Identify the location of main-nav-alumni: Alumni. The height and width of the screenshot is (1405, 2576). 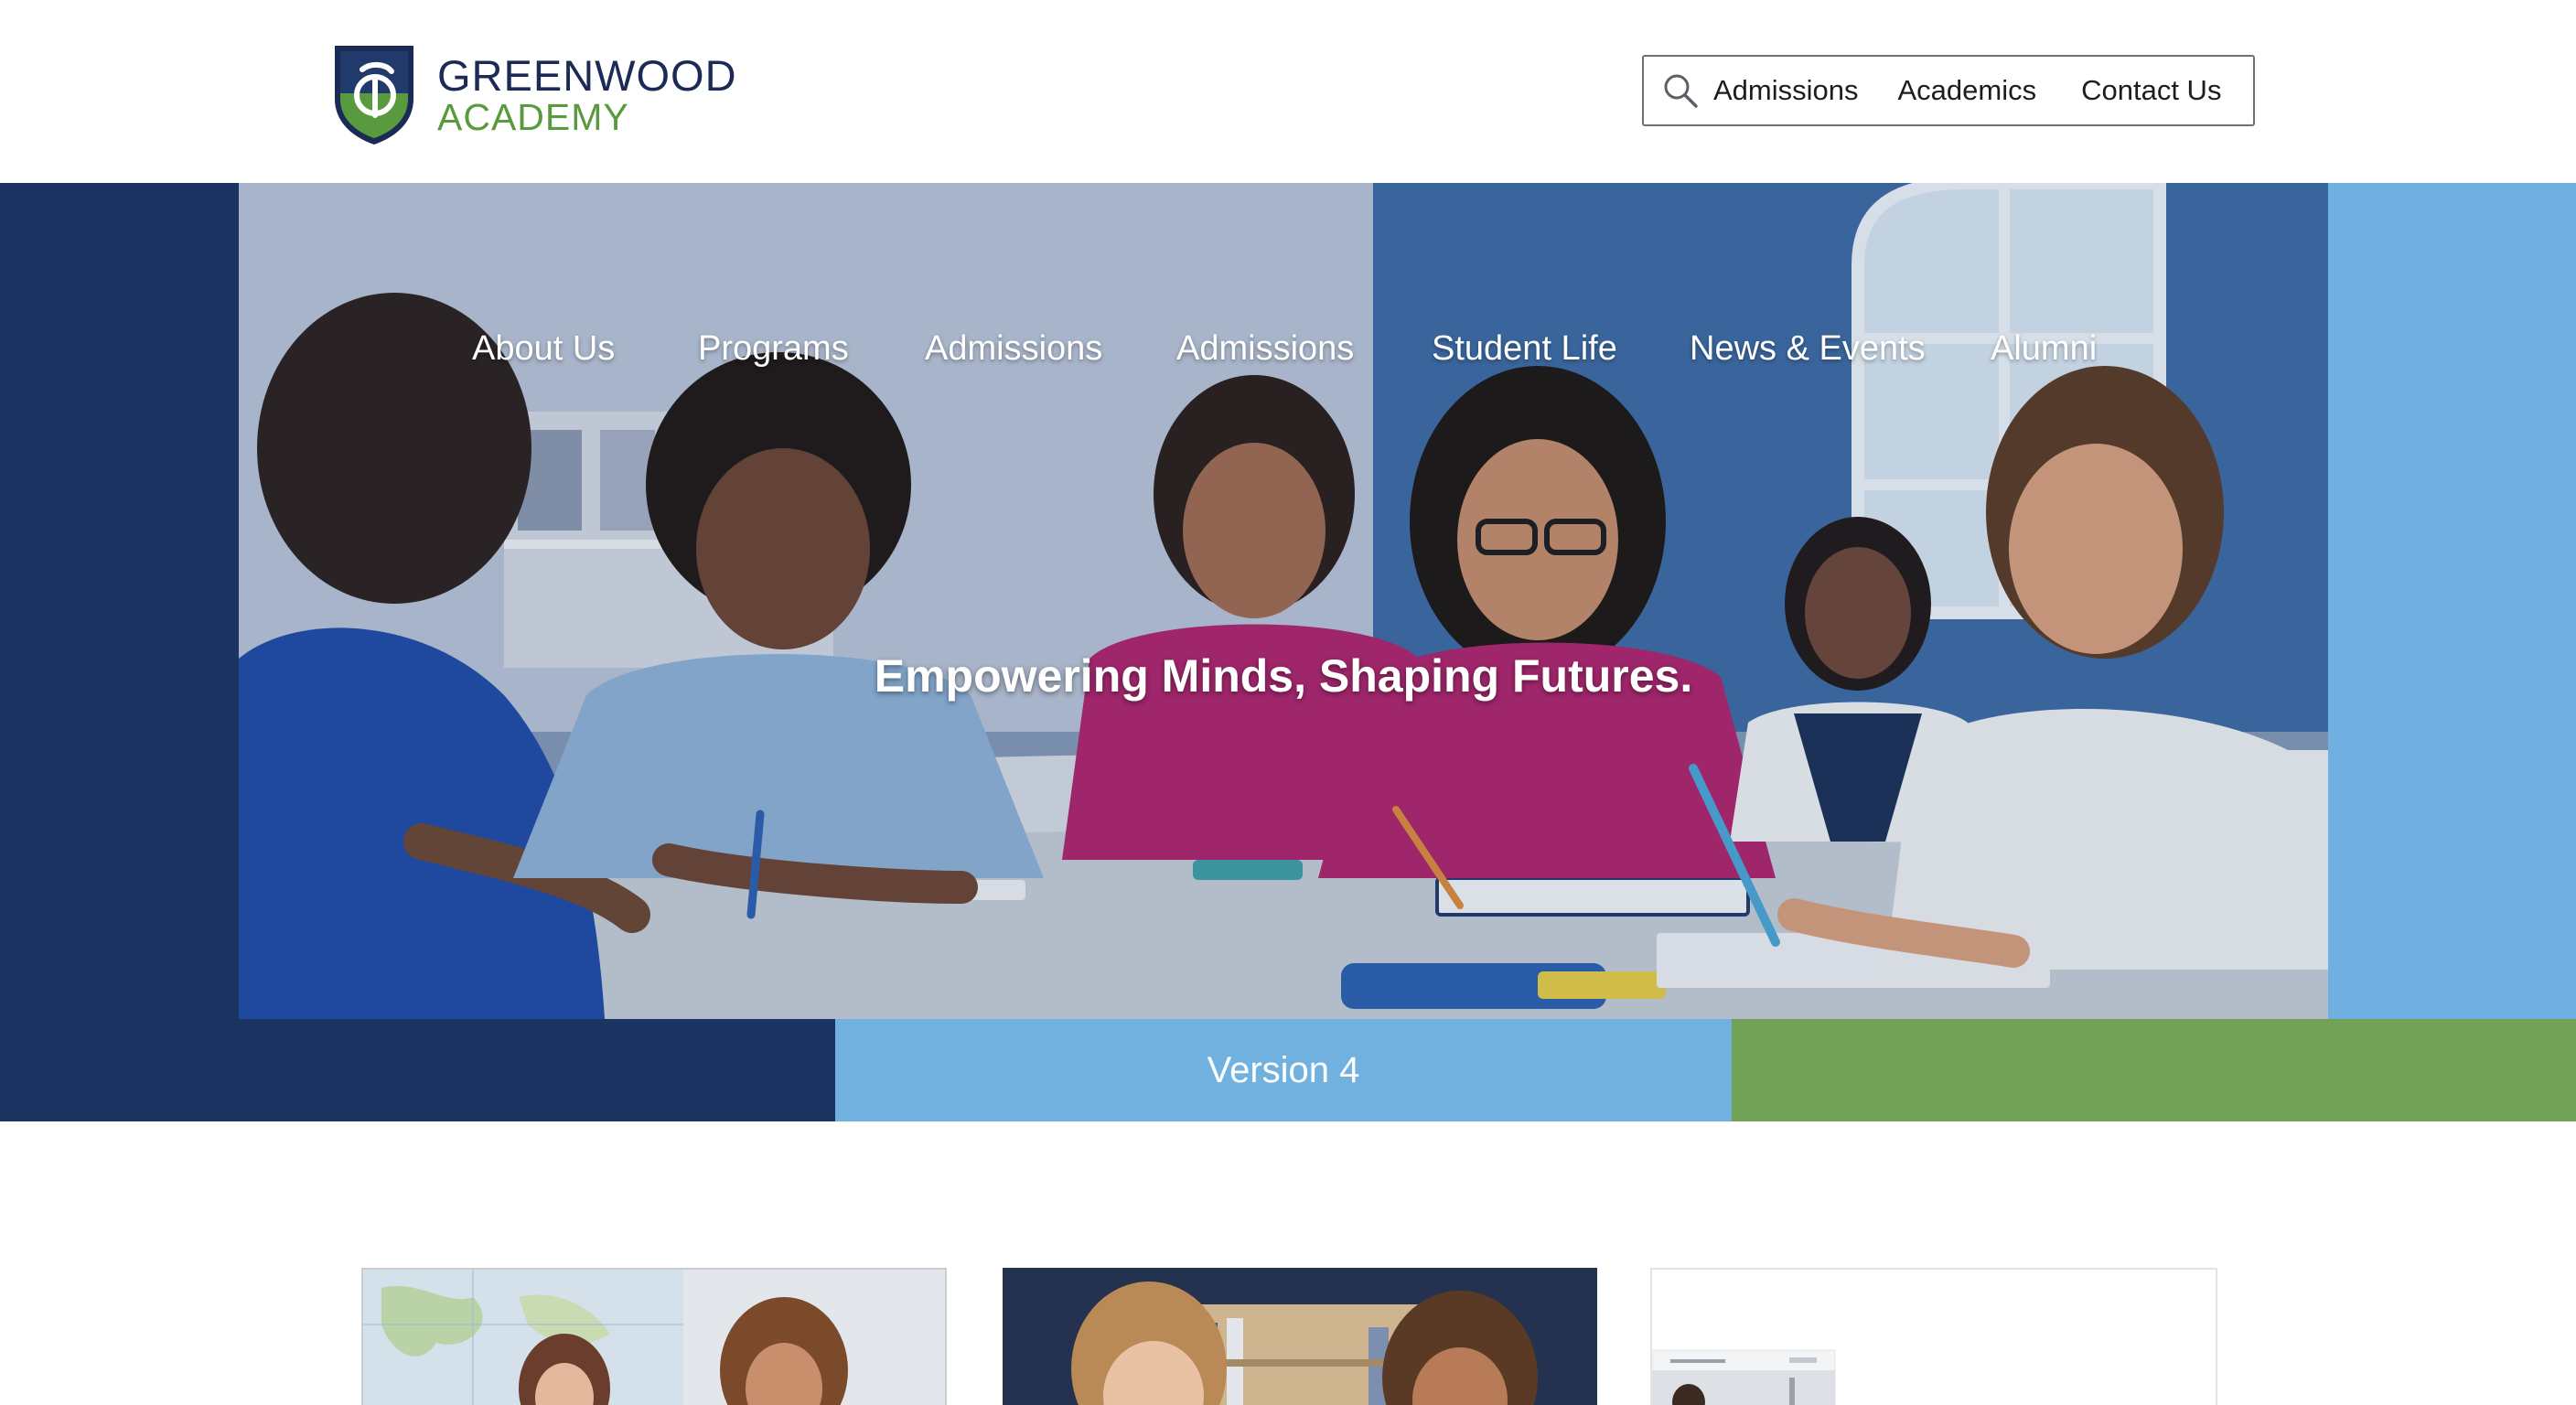
(2044, 349).